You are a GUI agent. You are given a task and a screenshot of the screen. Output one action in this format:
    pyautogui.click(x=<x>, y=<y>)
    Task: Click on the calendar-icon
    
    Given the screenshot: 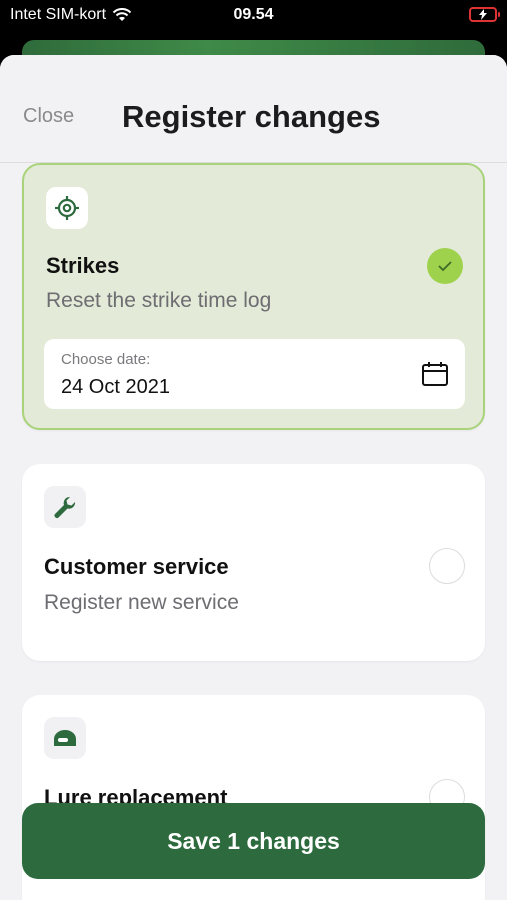 What is the action you would take?
    pyautogui.click(x=435, y=374)
    